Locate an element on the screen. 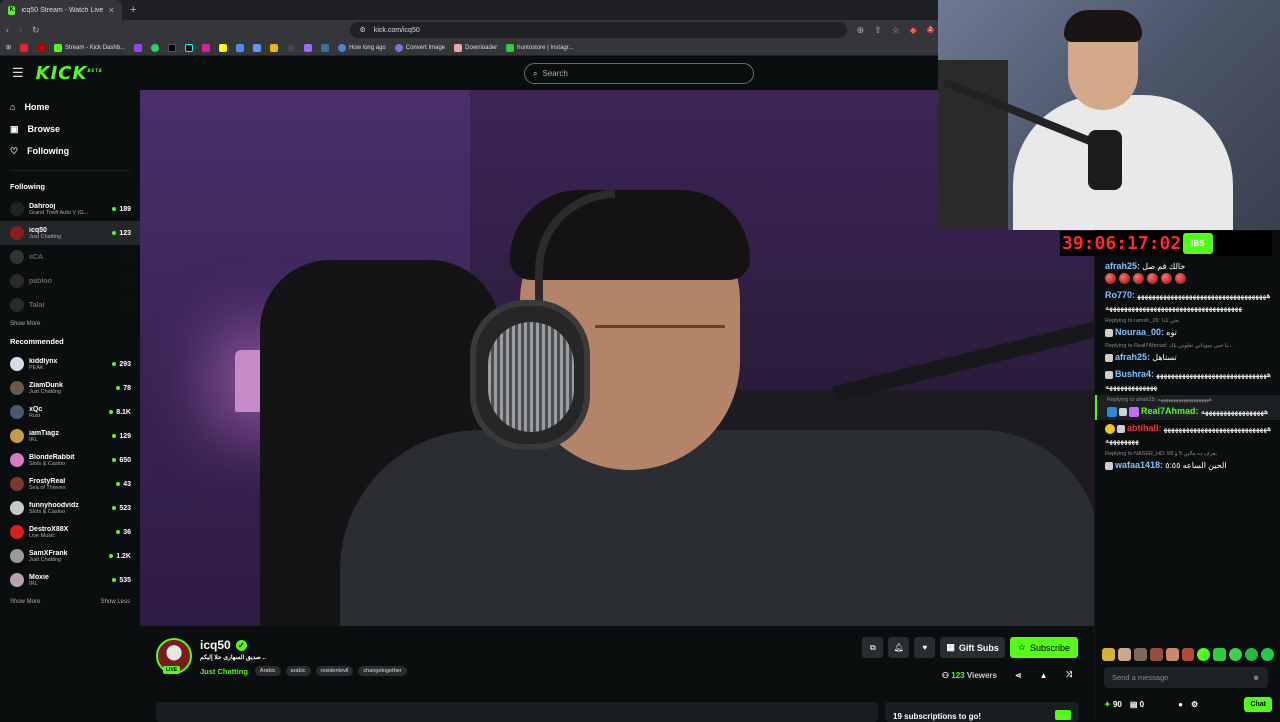  recommended-channel: iamTiagz IRL 129 is located at coordinates (70, 436).